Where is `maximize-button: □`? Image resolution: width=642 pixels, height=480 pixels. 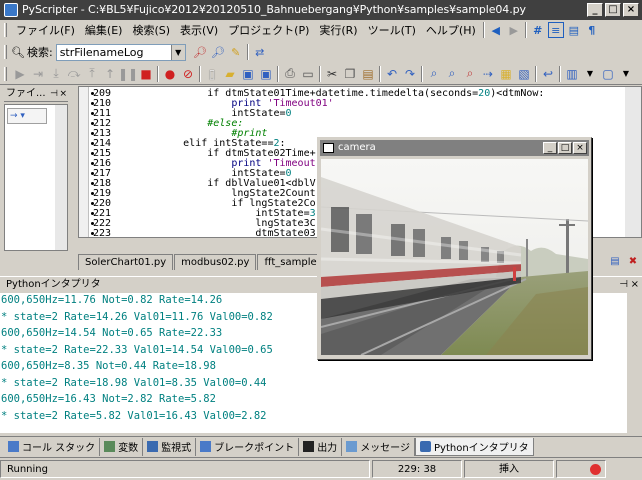 maximize-button: □ is located at coordinates (613, 10).